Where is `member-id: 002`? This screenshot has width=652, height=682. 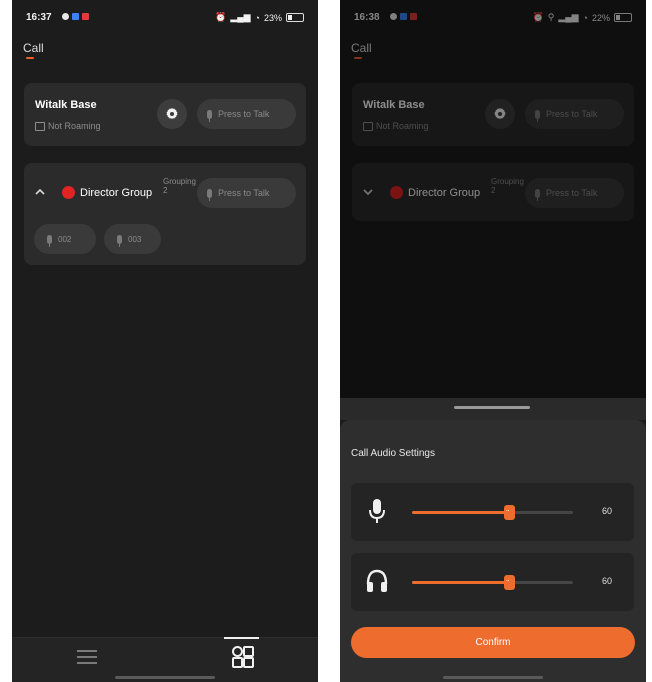 member-id: 002 is located at coordinates (65, 239).